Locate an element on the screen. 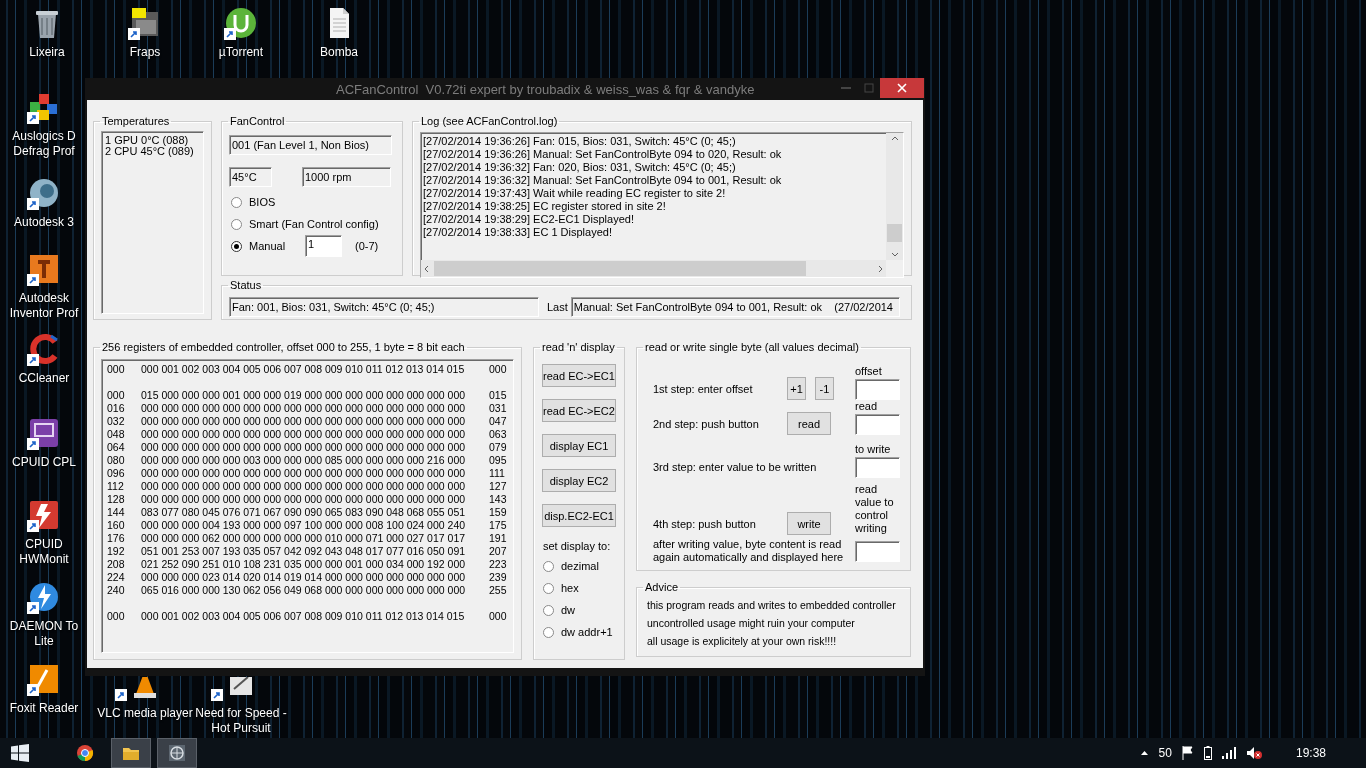 This screenshot has height=768, width=1366. row-offset: 096 is located at coordinates (116, 473).